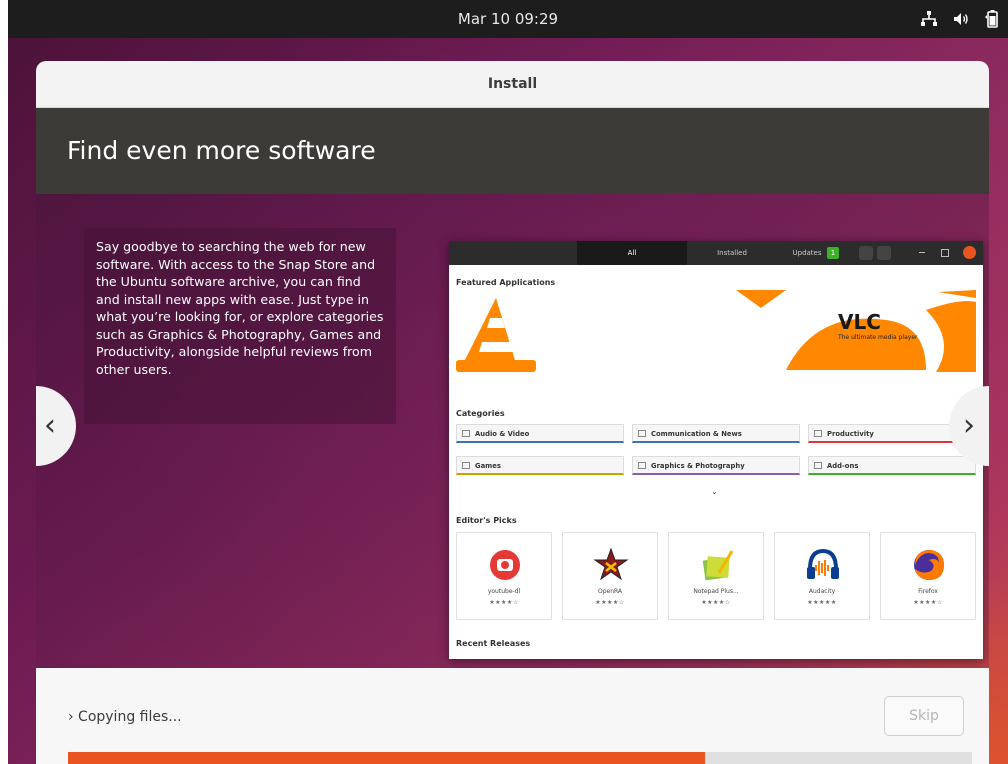  I want to click on mock-category-addons: Add-ons, so click(892, 465).